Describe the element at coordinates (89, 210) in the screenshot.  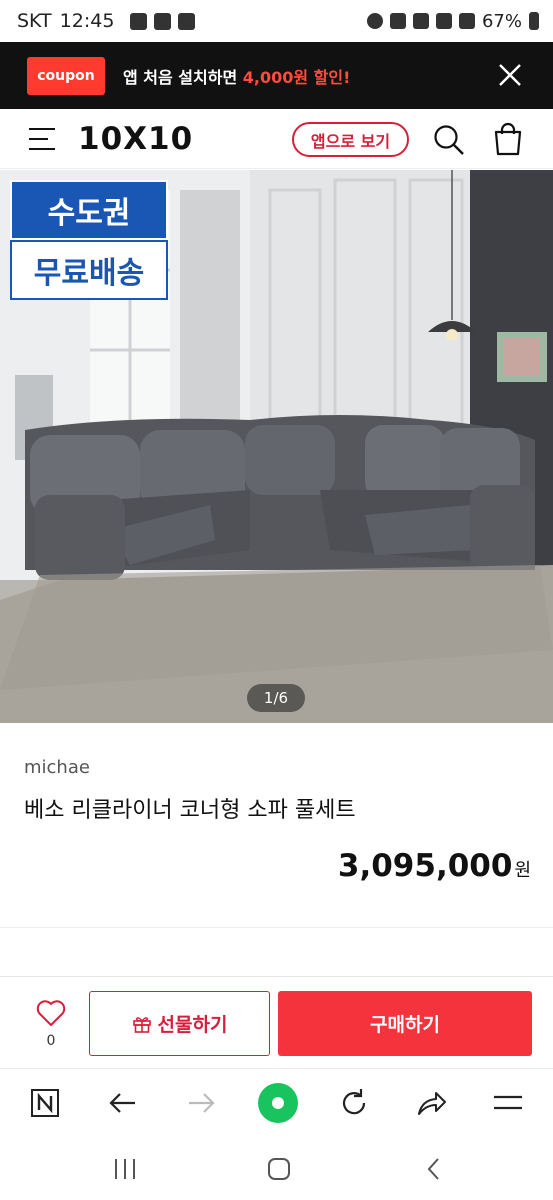
I see `badge-region: 수도권` at that location.